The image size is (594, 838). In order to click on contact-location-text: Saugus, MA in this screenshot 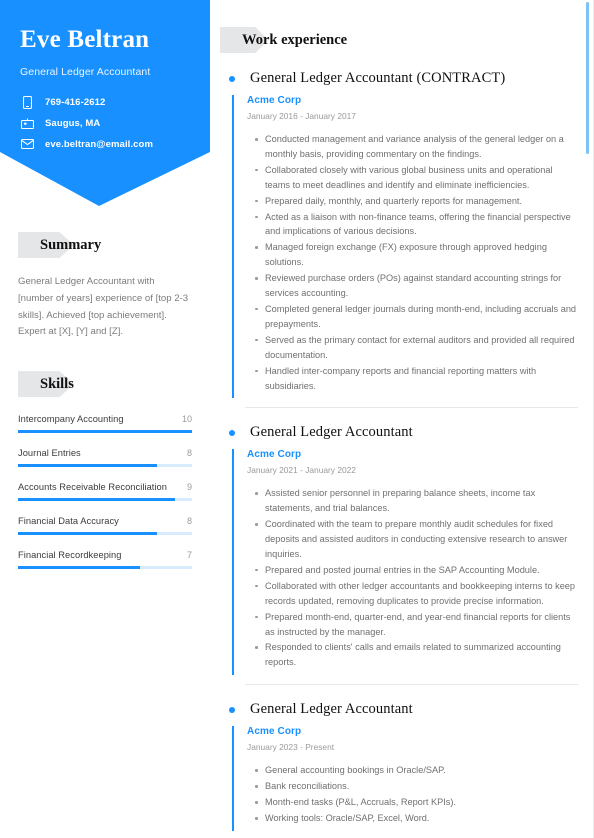, I will do `click(73, 123)`.